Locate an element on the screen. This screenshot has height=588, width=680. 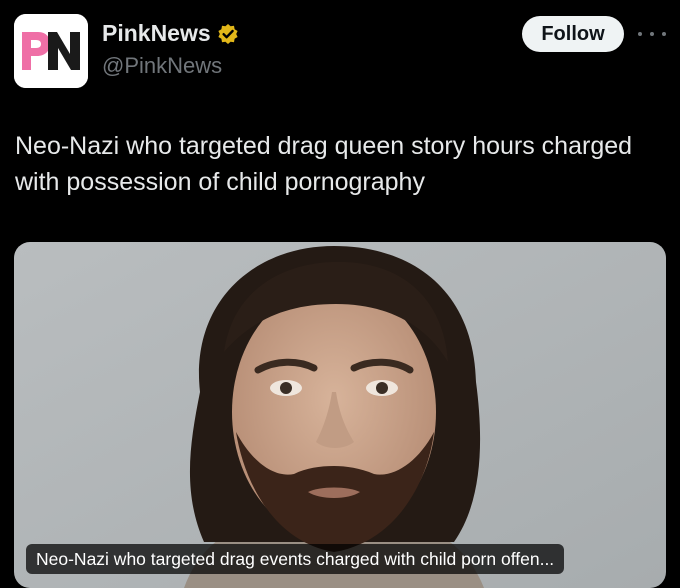
account-handle: @PinkNews is located at coordinates (162, 66).